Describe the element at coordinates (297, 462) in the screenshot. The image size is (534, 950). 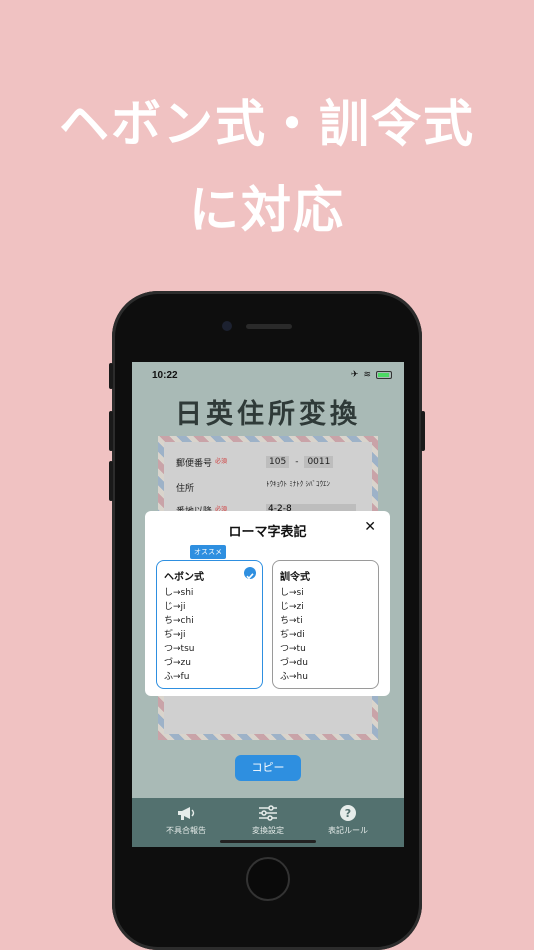
I see `postal-dash: -` at that location.